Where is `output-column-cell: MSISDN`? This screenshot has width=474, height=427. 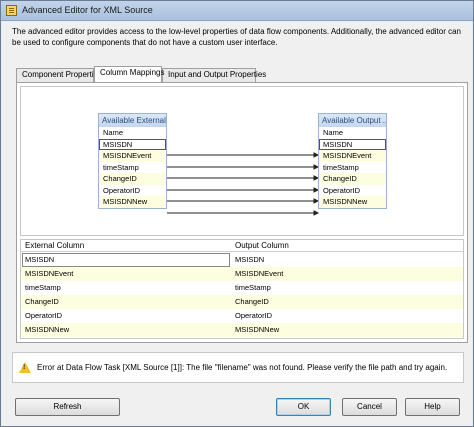
output-column-cell: MSISDN is located at coordinates (249, 259).